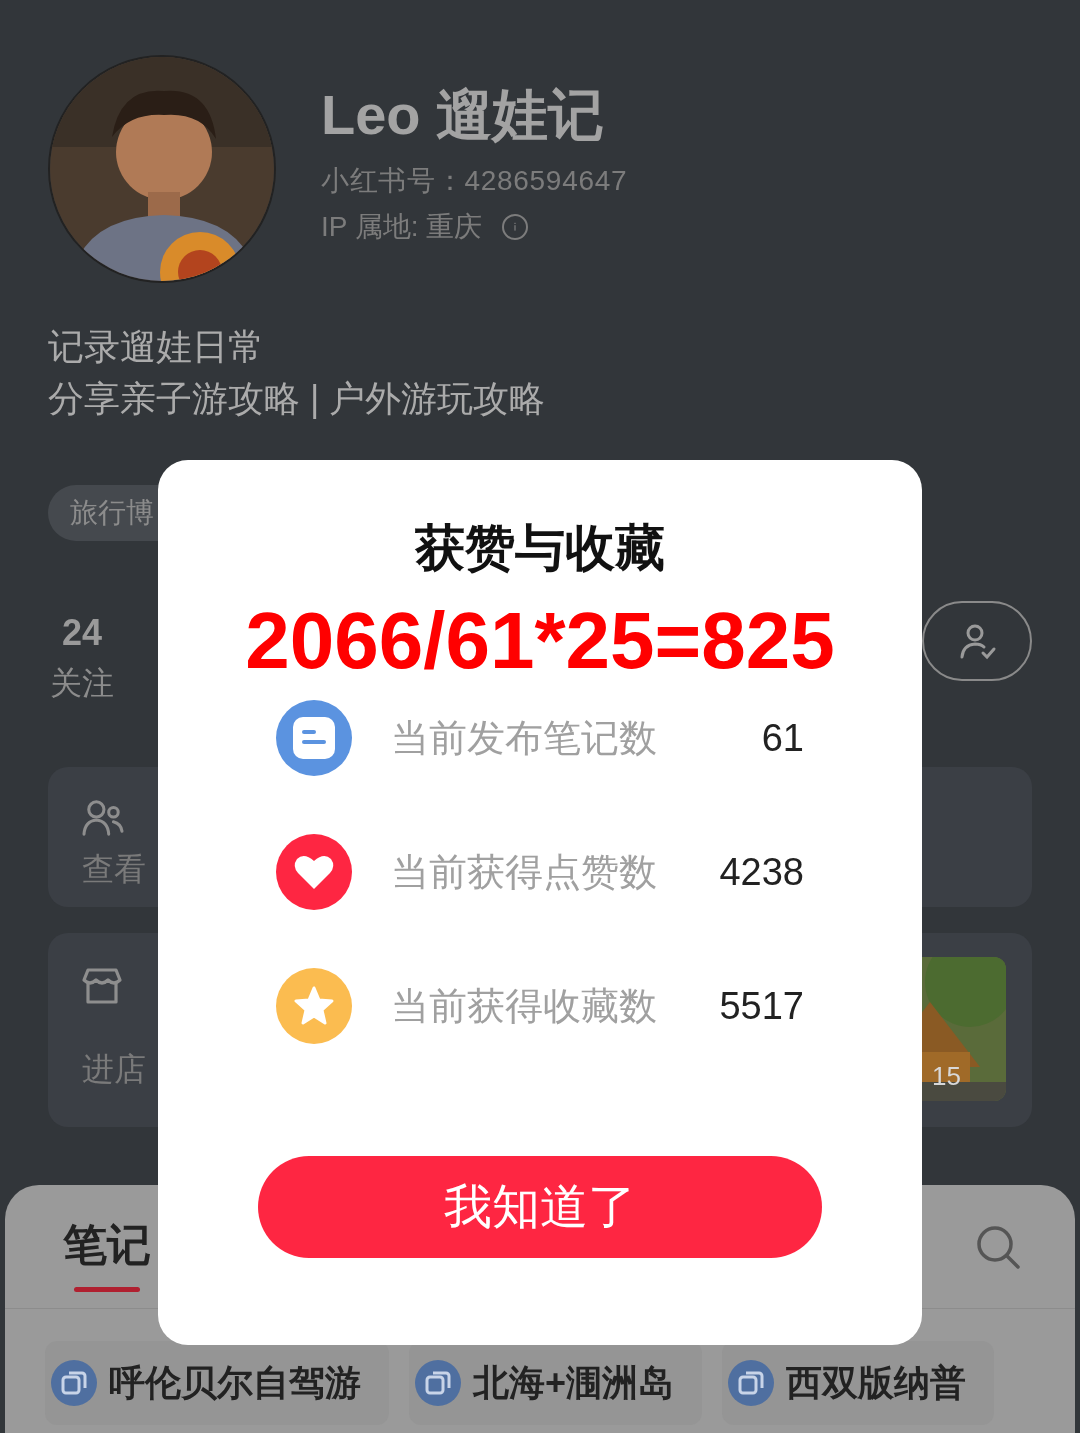 Image resolution: width=1080 pixels, height=1433 pixels. Describe the element at coordinates (540, 548) in the screenshot. I see `dialog-title: 获赞与收藏` at that location.